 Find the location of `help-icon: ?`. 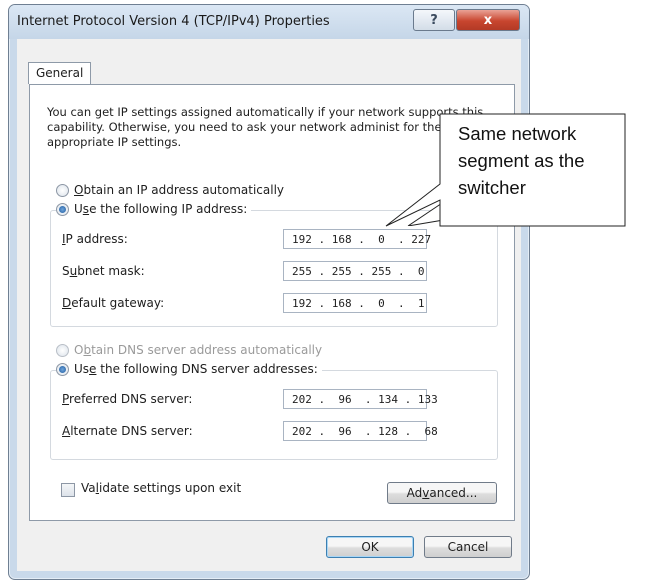

help-icon: ? is located at coordinates (434, 20).